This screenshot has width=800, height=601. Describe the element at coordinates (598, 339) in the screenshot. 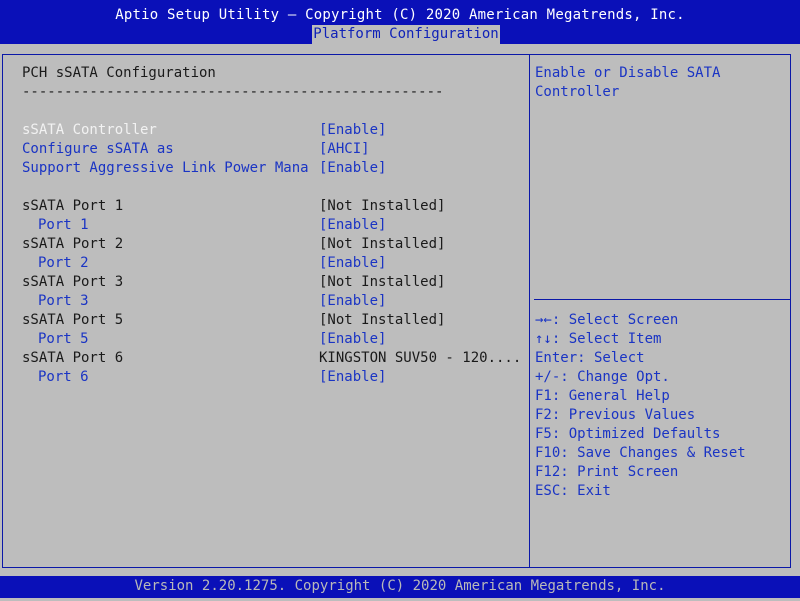

I see `key-hint-select-item: ↑↓: Select Item` at that location.